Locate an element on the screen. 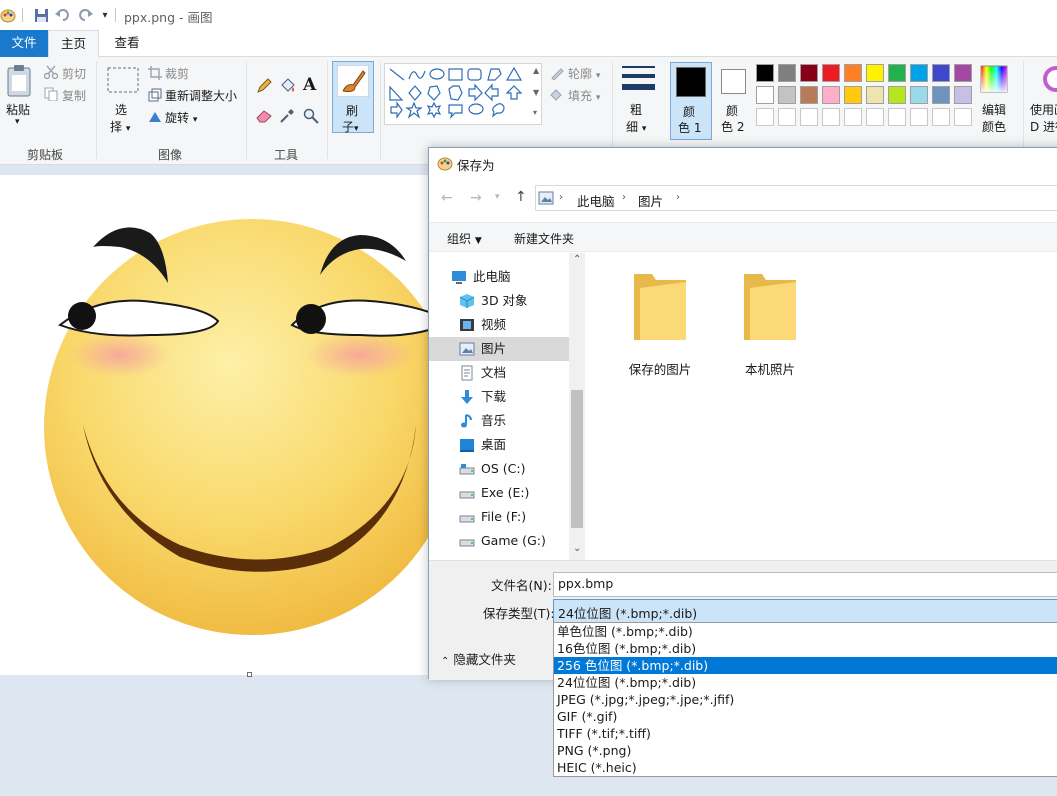 Image resolution: width=1057 pixels, height=796 pixels. color2-button: 颜 色 2 is located at coordinates (734, 101).